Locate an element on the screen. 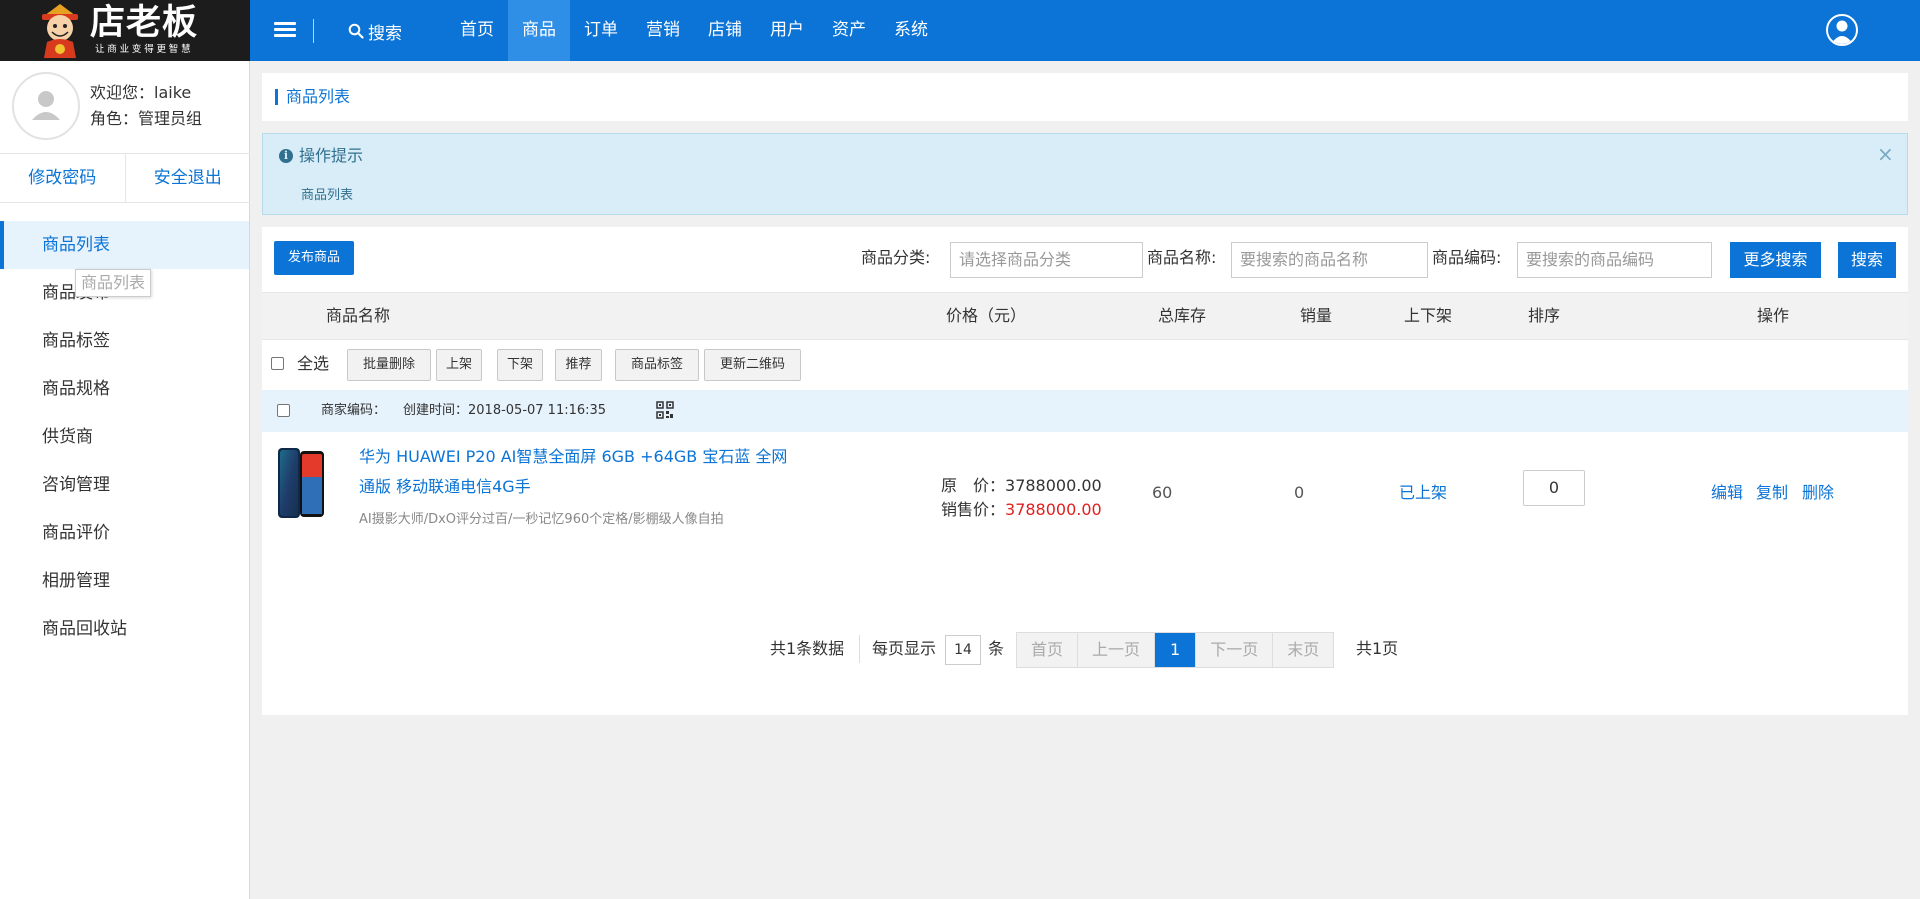 The width and height of the screenshot is (1920, 899). shelf-status-toggle: 已上架 is located at coordinates (1423, 493).